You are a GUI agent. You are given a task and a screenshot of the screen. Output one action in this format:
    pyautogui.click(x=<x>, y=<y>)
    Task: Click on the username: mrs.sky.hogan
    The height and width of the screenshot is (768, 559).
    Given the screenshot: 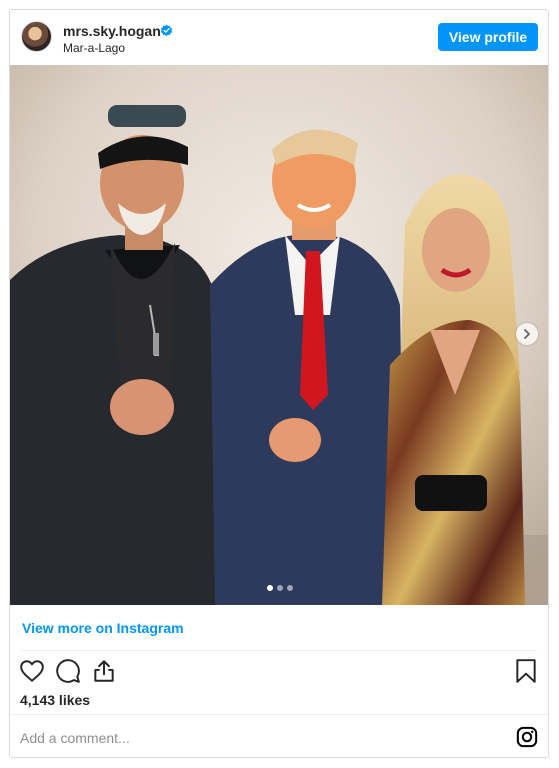 What is the action you would take?
    pyautogui.click(x=112, y=31)
    